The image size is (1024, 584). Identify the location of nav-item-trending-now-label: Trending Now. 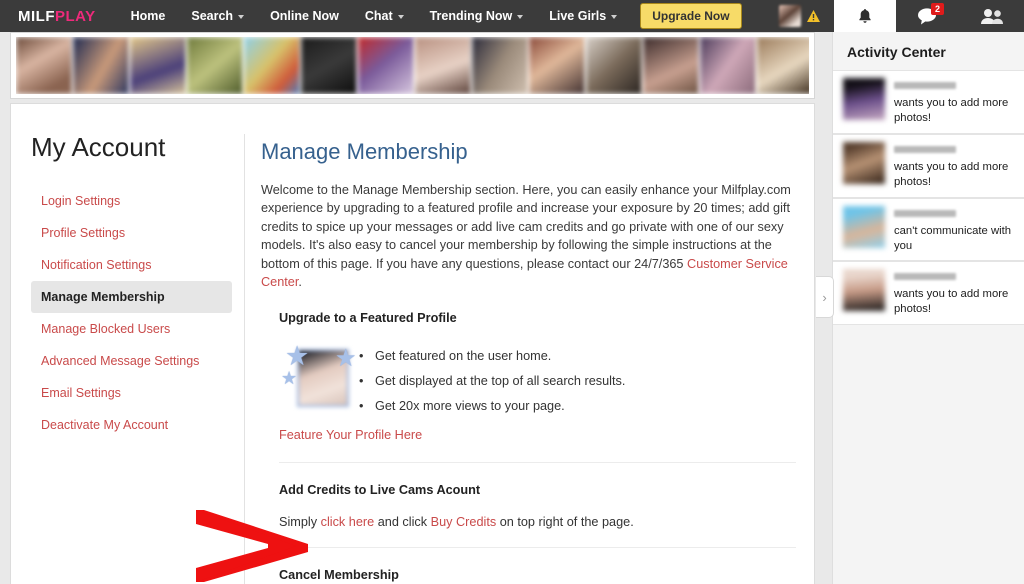
(471, 16).